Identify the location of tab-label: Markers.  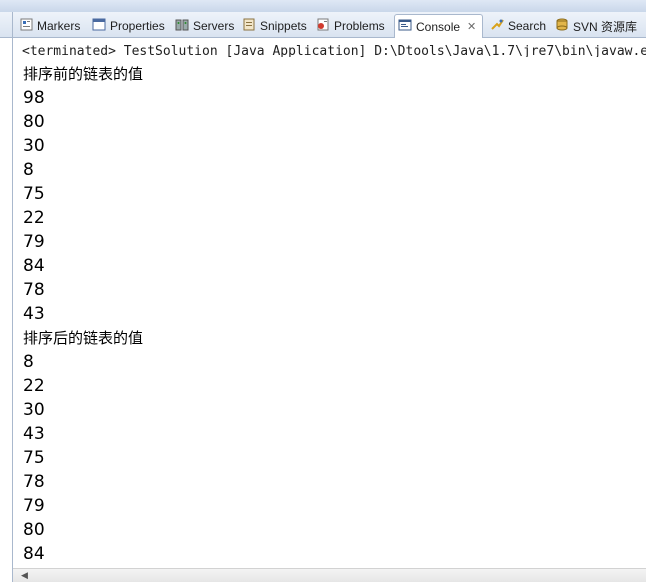
(59, 26).